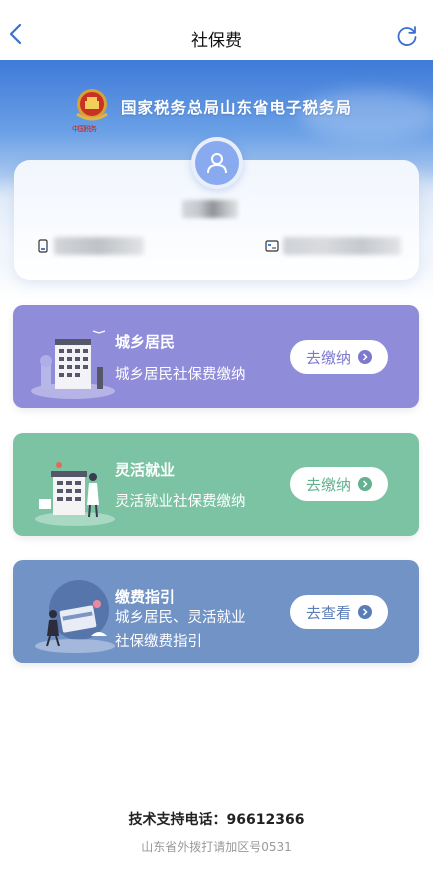 This screenshot has width=433, height=886. What do you see at coordinates (180, 375) in the screenshot?
I see `service-subtitle: 城乡居民社保费缴纳` at bounding box center [180, 375].